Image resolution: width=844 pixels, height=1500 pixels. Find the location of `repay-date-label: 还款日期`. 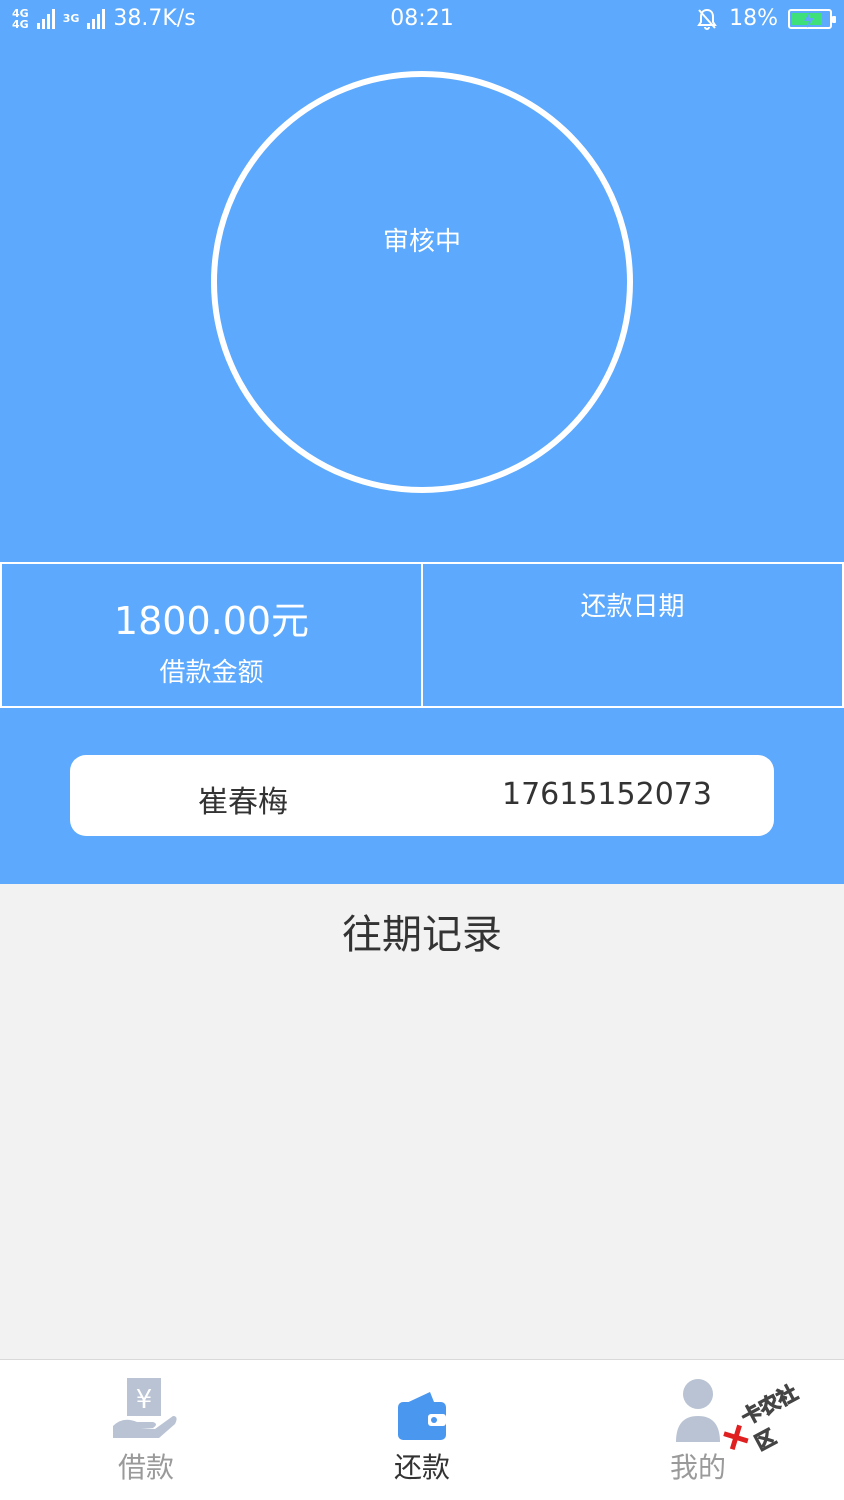

repay-date-label: 还款日期 is located at coordinates (632, 607).